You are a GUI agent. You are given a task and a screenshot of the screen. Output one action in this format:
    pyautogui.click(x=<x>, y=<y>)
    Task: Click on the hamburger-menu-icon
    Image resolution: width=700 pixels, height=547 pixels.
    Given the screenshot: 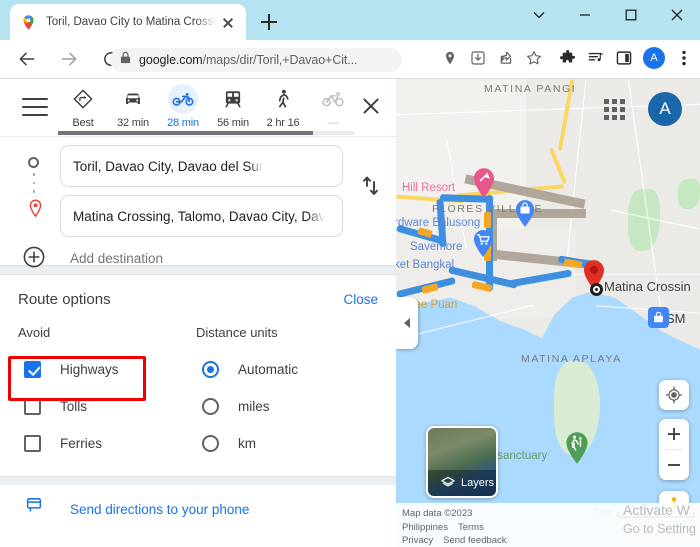 What is the action you would take?
    pyautogui.click(x=35, y=107)
    